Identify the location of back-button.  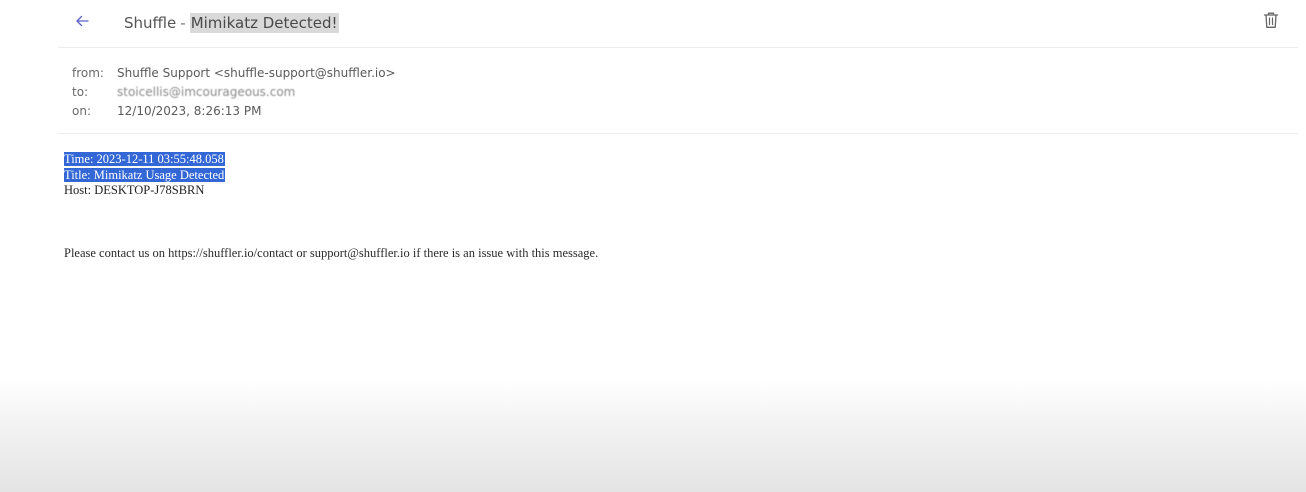
(82, 22).